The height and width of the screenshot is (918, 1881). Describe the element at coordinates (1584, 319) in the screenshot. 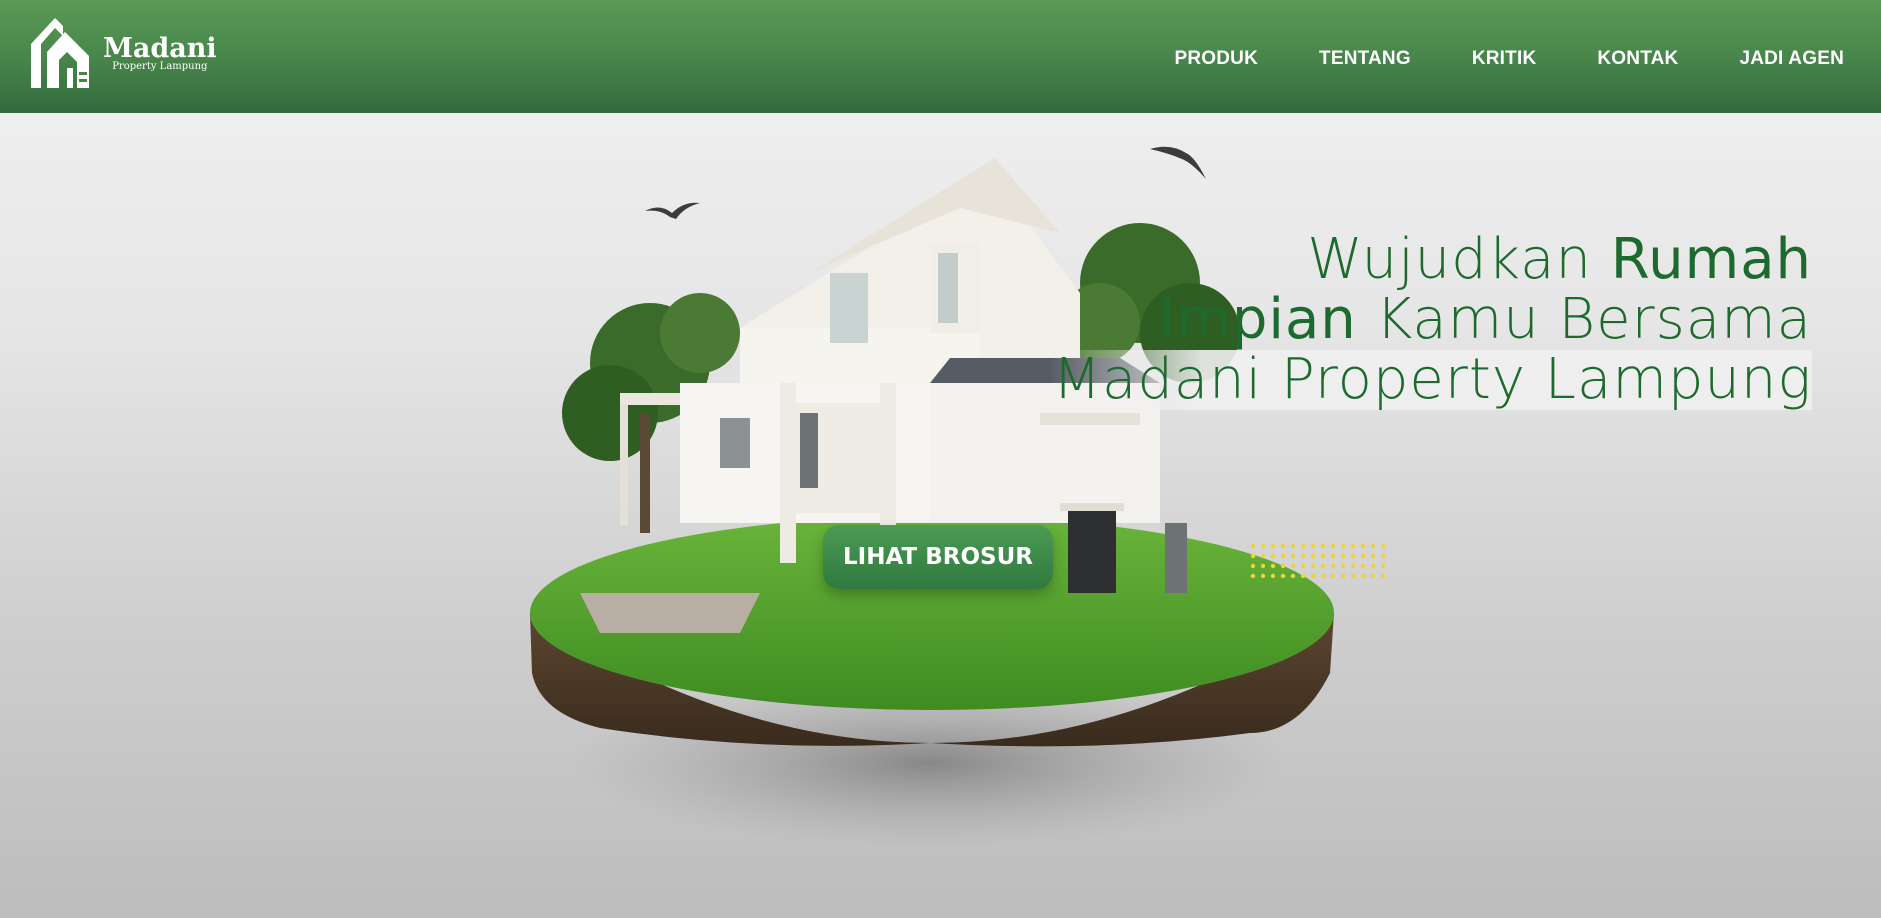

I see `headline-line2-light: Kamu Bersama` at that location.